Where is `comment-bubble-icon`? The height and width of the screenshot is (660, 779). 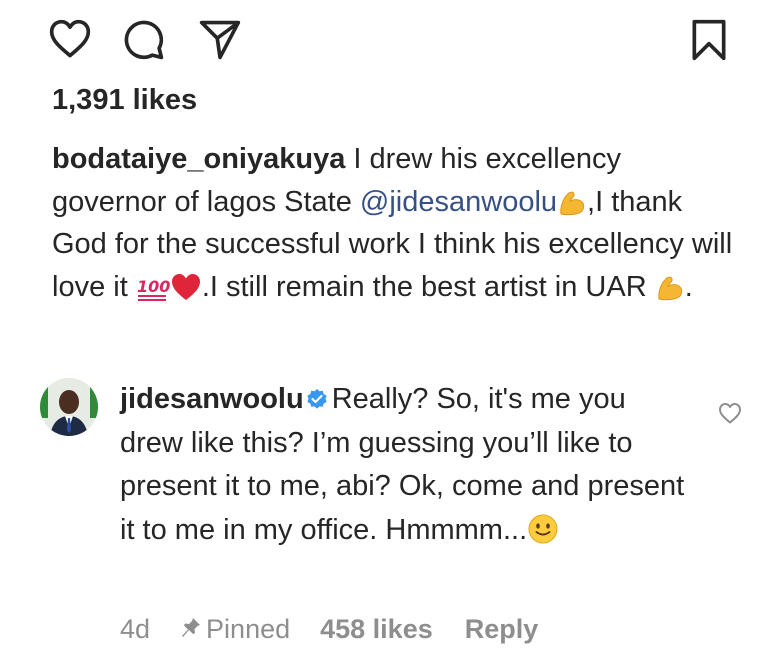
comment-bubble-icon is located at coordinates (144, 40).